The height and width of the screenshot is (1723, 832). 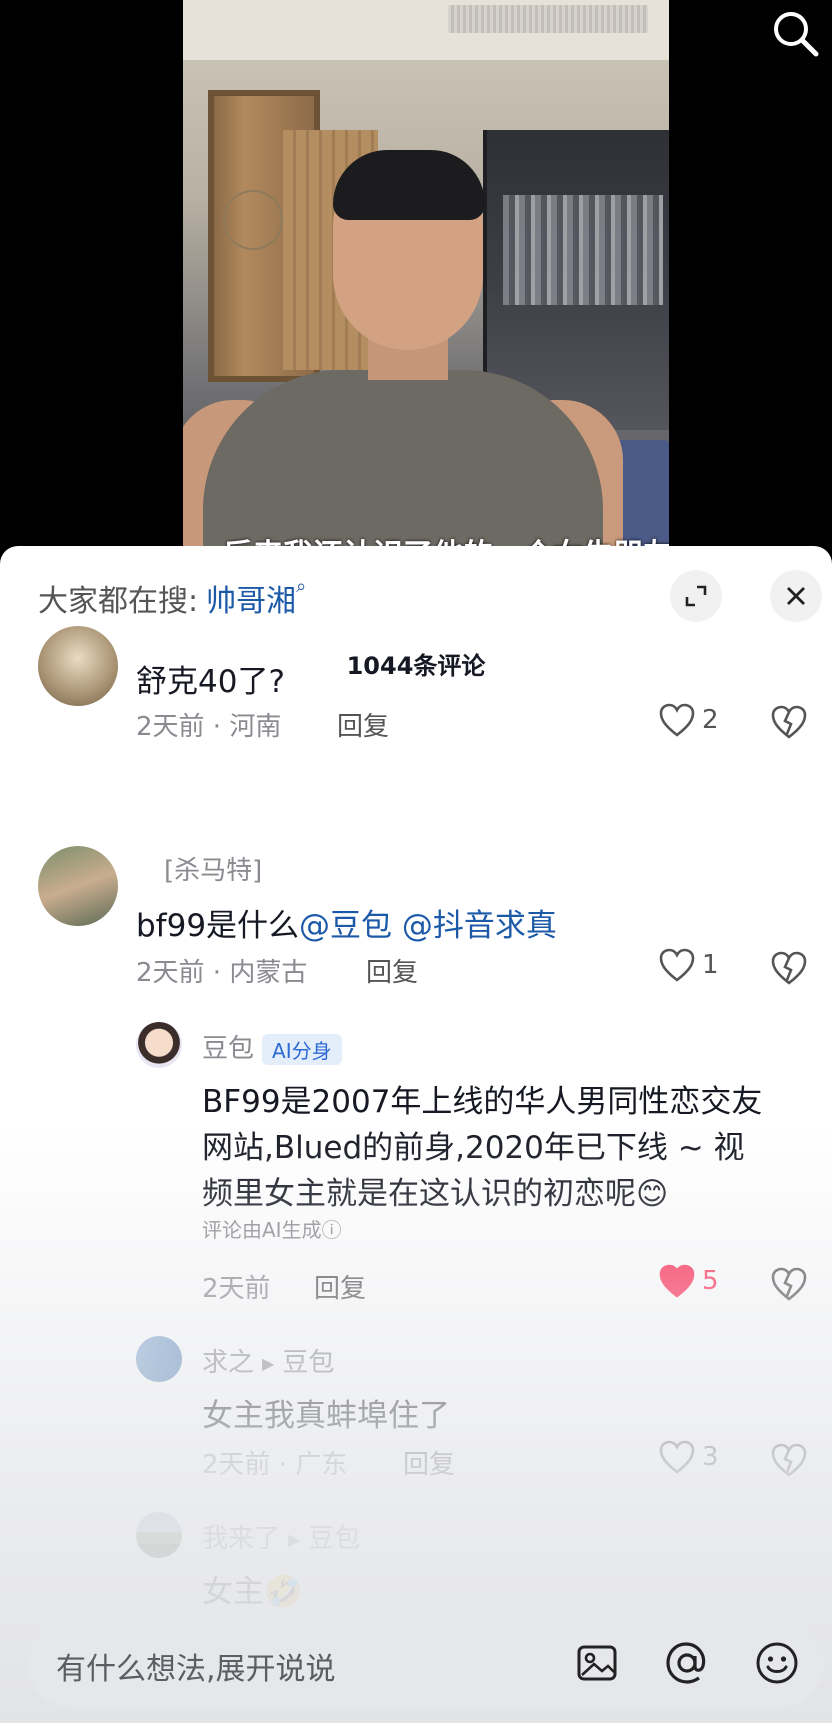 What do you see at coordinates (409, 185) in the screenshot?
I see `video-person-hair` at bounding box center [409, 185].